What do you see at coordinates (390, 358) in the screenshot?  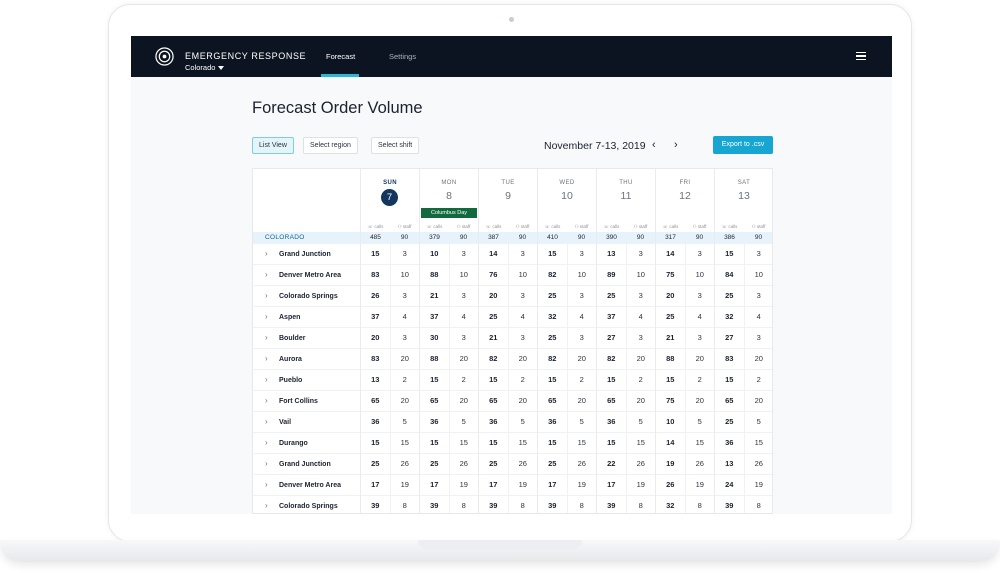 I see `table-row: 83 20` at bounding box center [390, 358].